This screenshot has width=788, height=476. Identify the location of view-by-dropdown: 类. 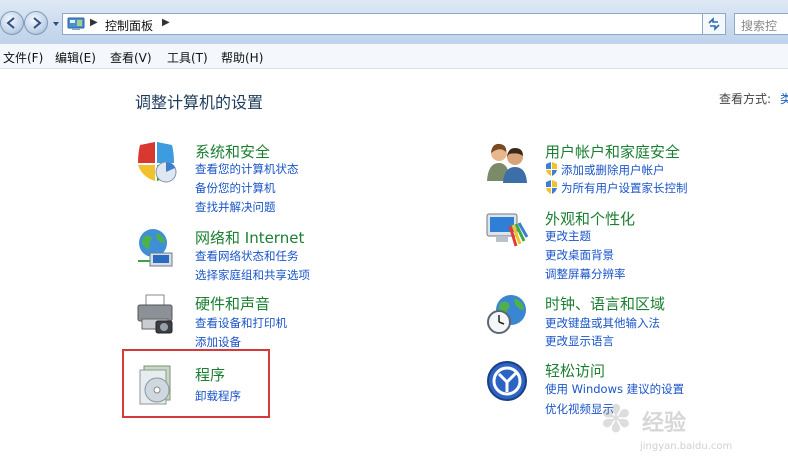
(784, 98).